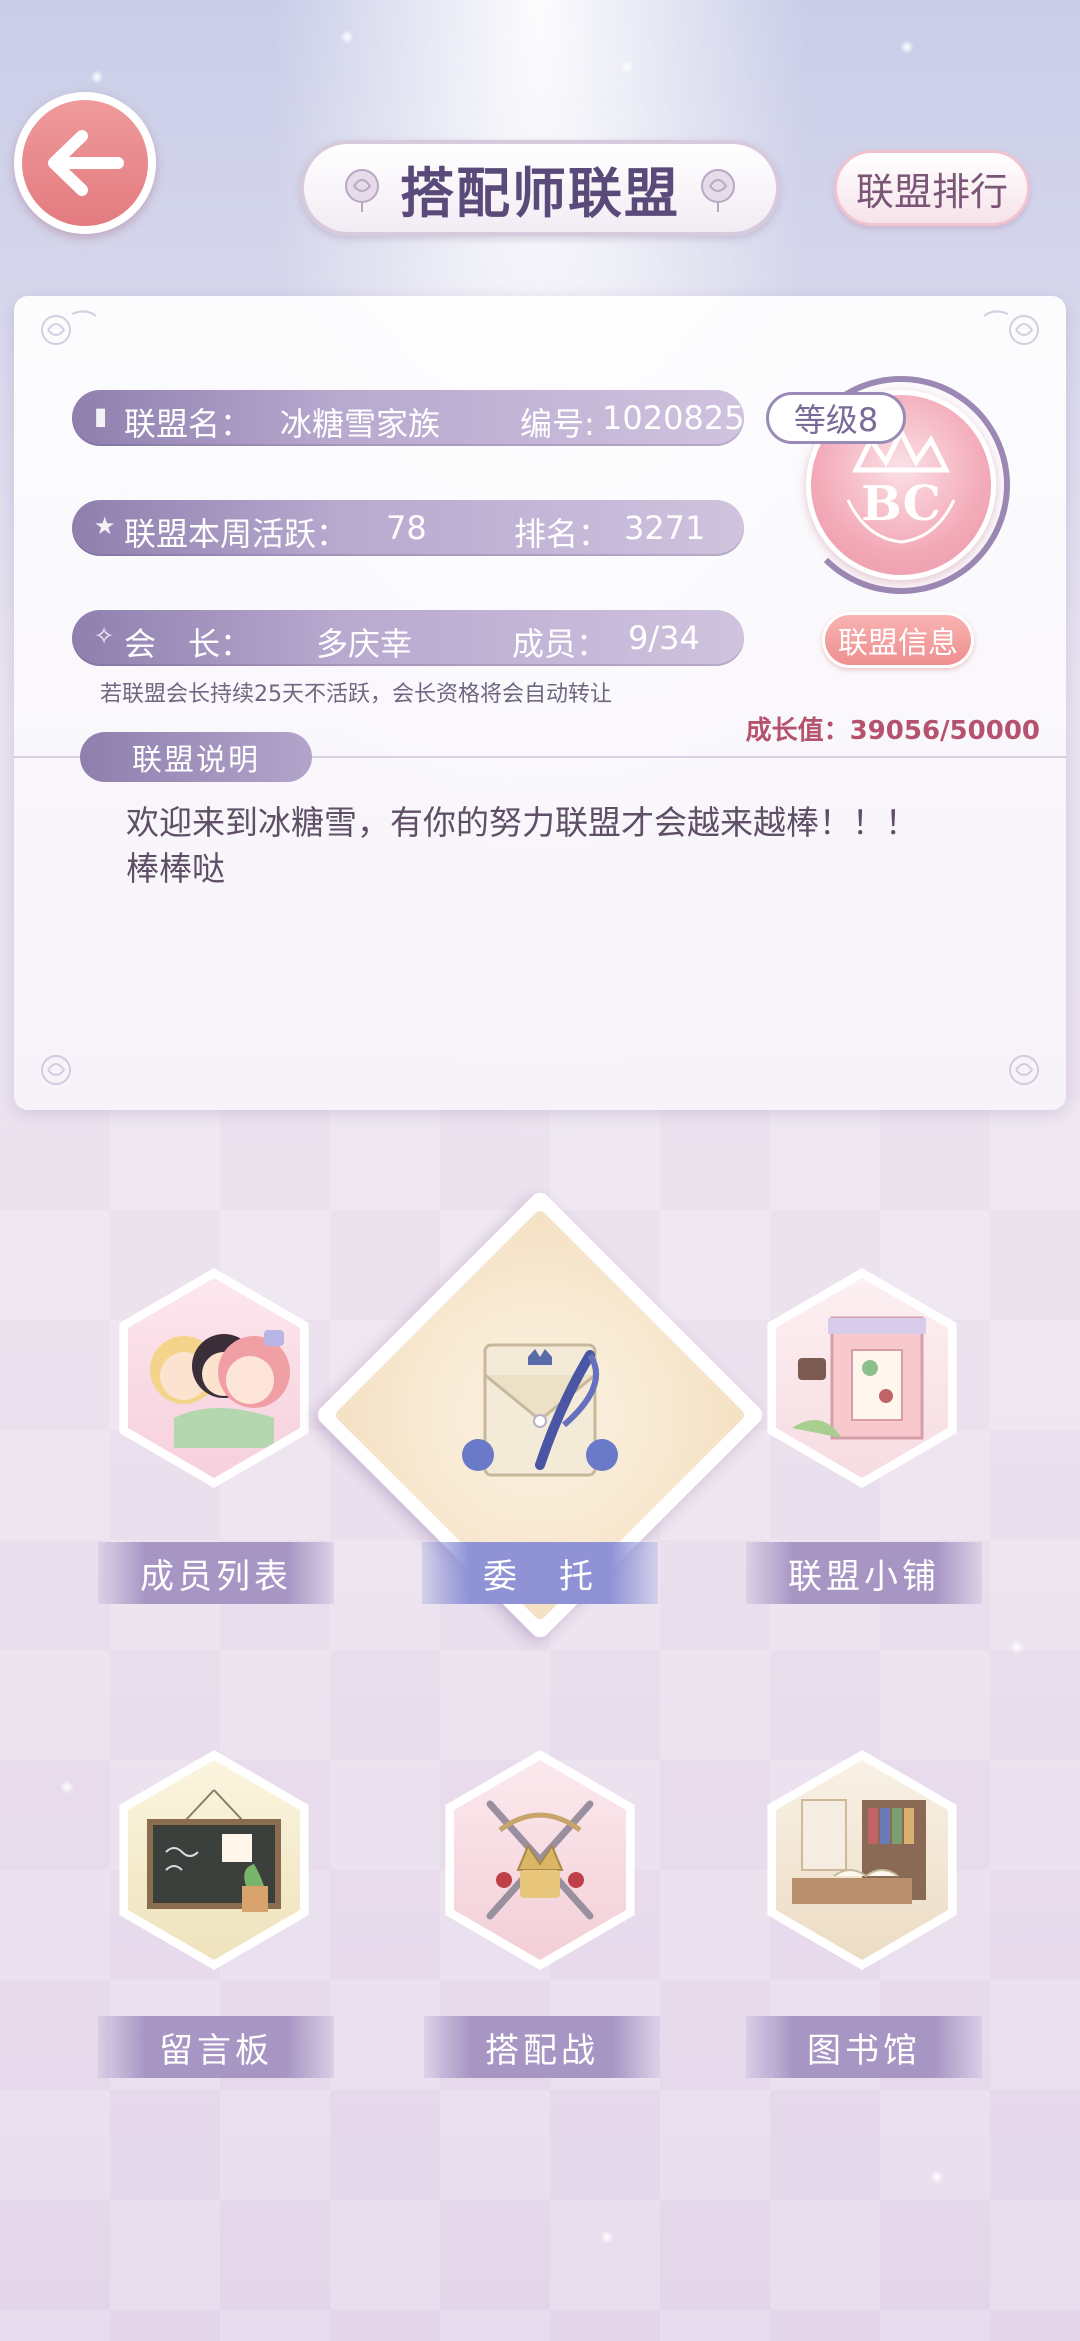 This screenshot has width=1080, height=2341. I want to click on shop-storefront-icon, so click(859, 1378).